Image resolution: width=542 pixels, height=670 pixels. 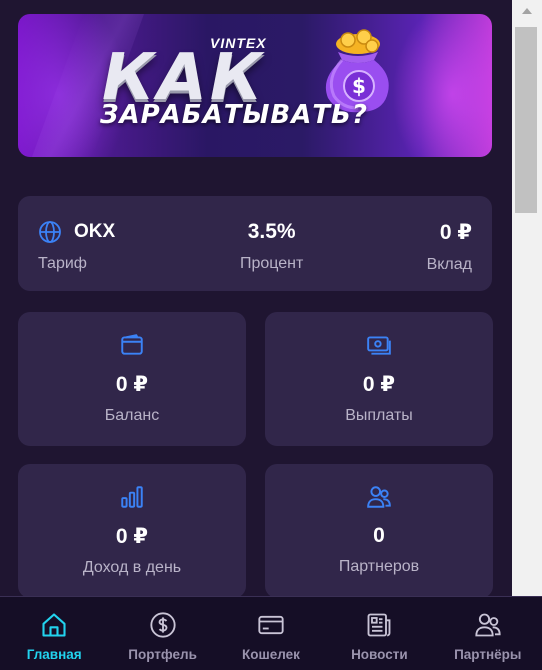 What do you see at coordinates (95, 231) in the screenshot?
I see `tariff-value: OKX` at bounding box center [95, 231].